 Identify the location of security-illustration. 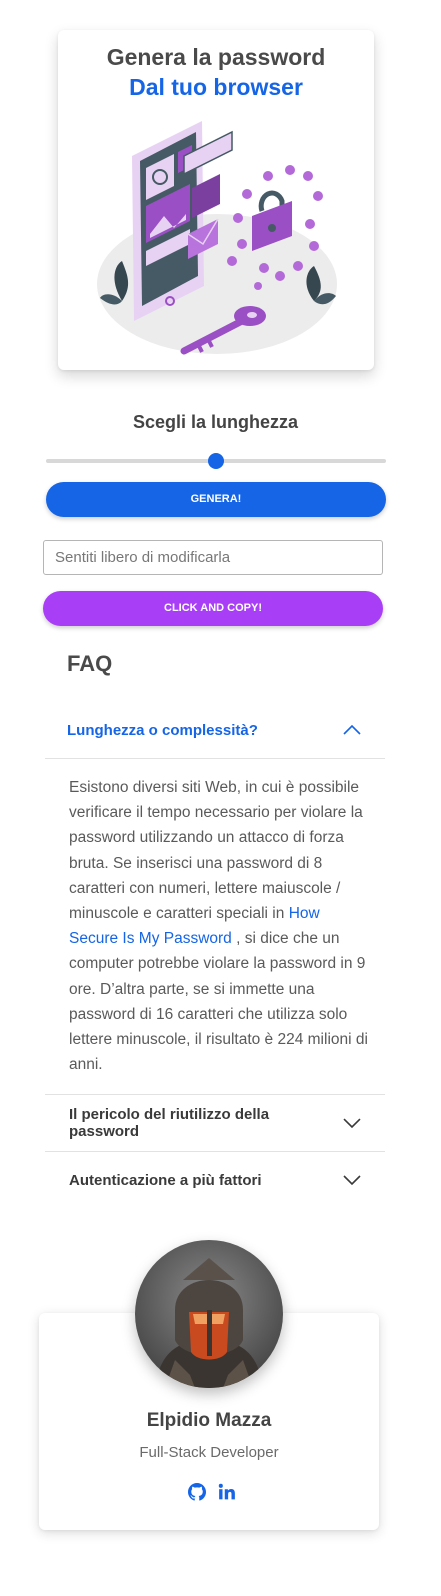
(217, 238).